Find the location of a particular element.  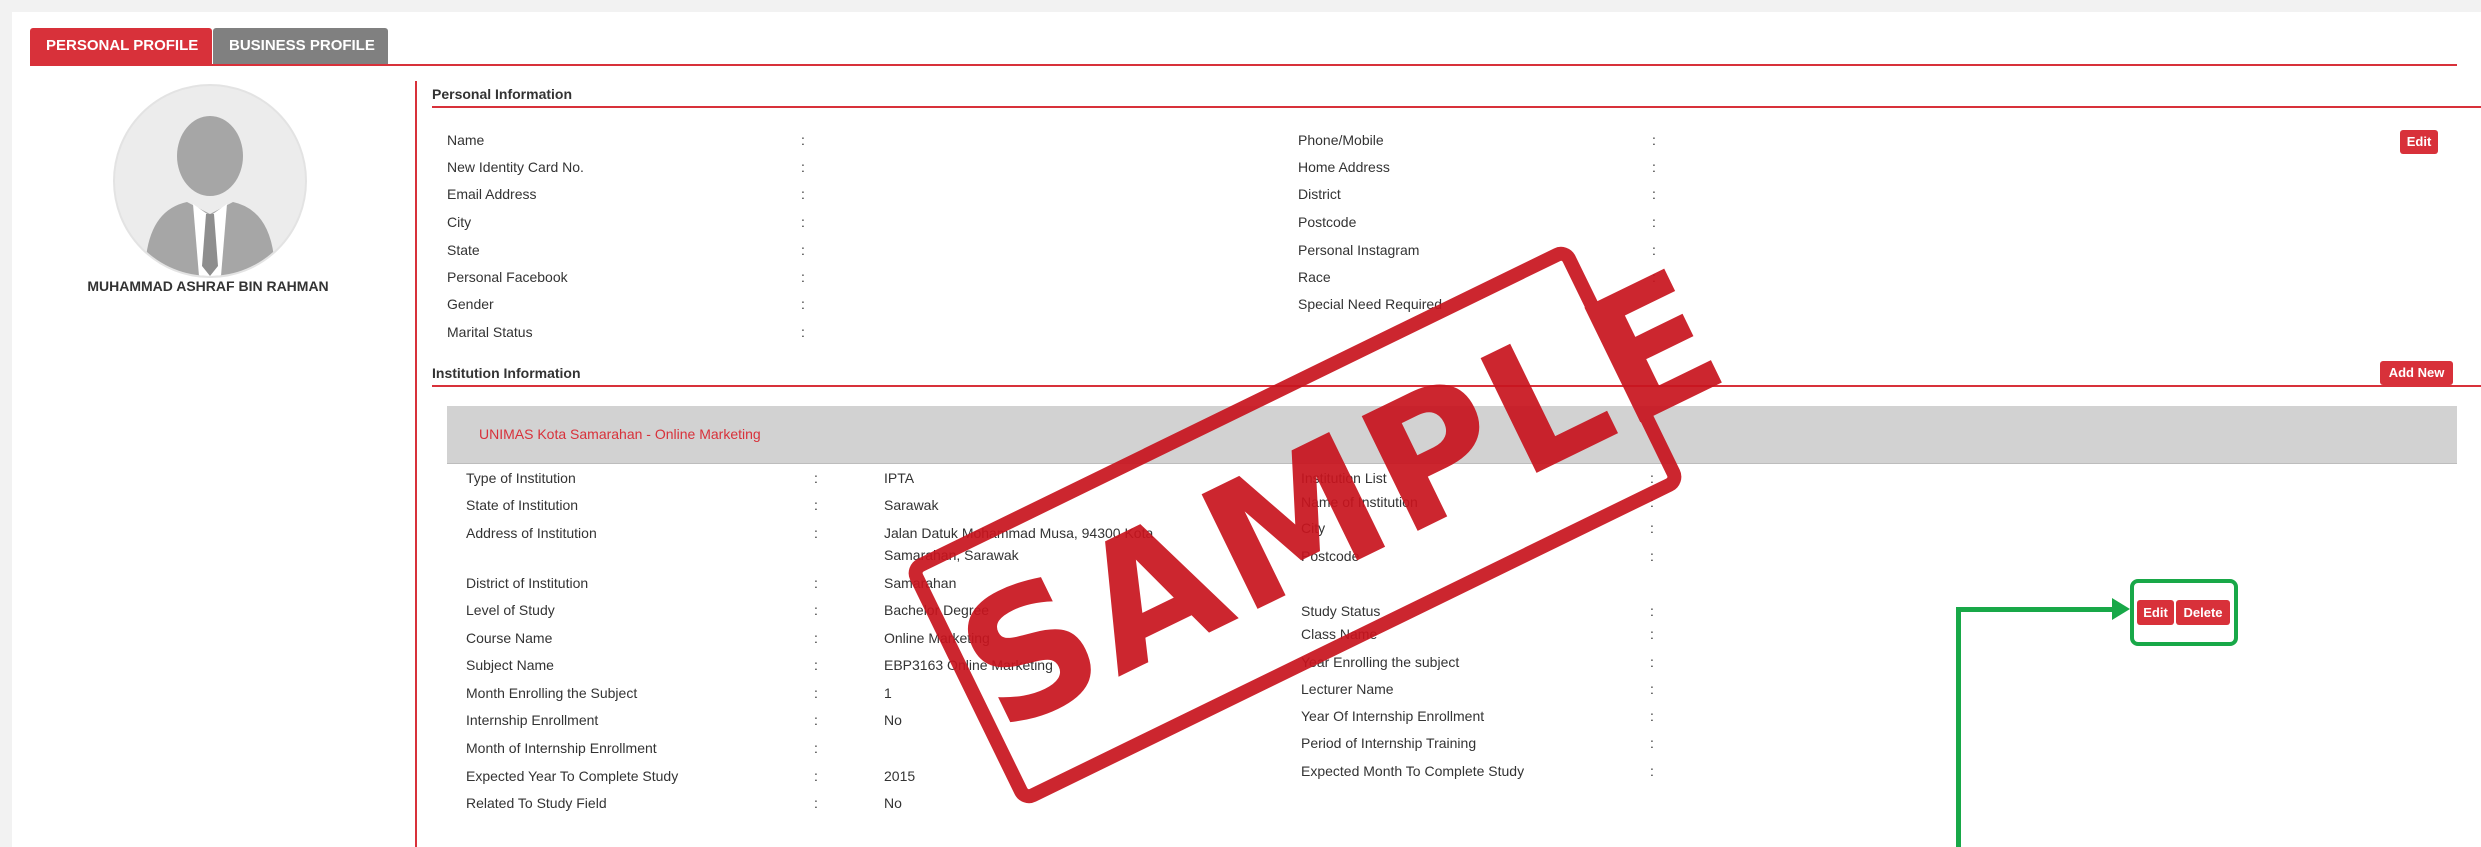

column-divider is located at coordinates (416, 464).